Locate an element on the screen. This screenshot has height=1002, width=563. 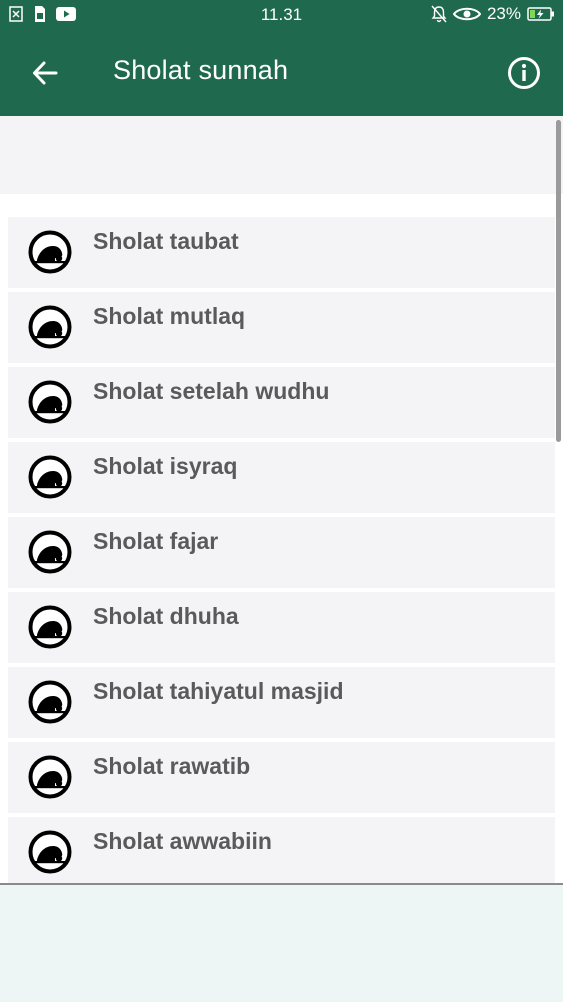
list-item-label: Sholat mutlaq is located at coordinates (169, 316).